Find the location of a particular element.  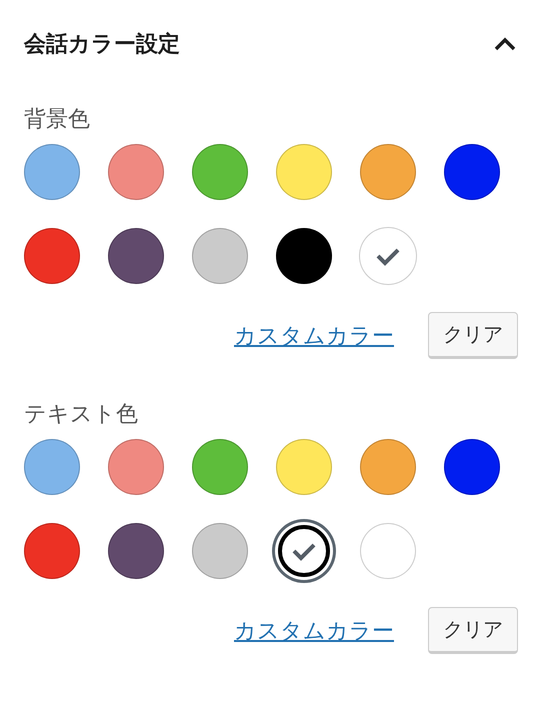

color-label: テキスト色 is located at coordinates (81, 415).